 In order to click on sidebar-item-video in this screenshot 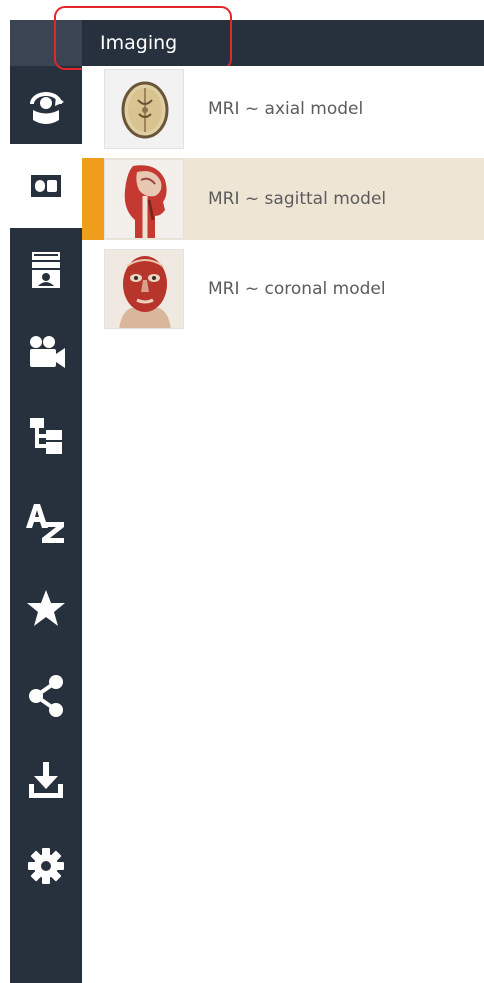, I will do `click(46, 352)`.